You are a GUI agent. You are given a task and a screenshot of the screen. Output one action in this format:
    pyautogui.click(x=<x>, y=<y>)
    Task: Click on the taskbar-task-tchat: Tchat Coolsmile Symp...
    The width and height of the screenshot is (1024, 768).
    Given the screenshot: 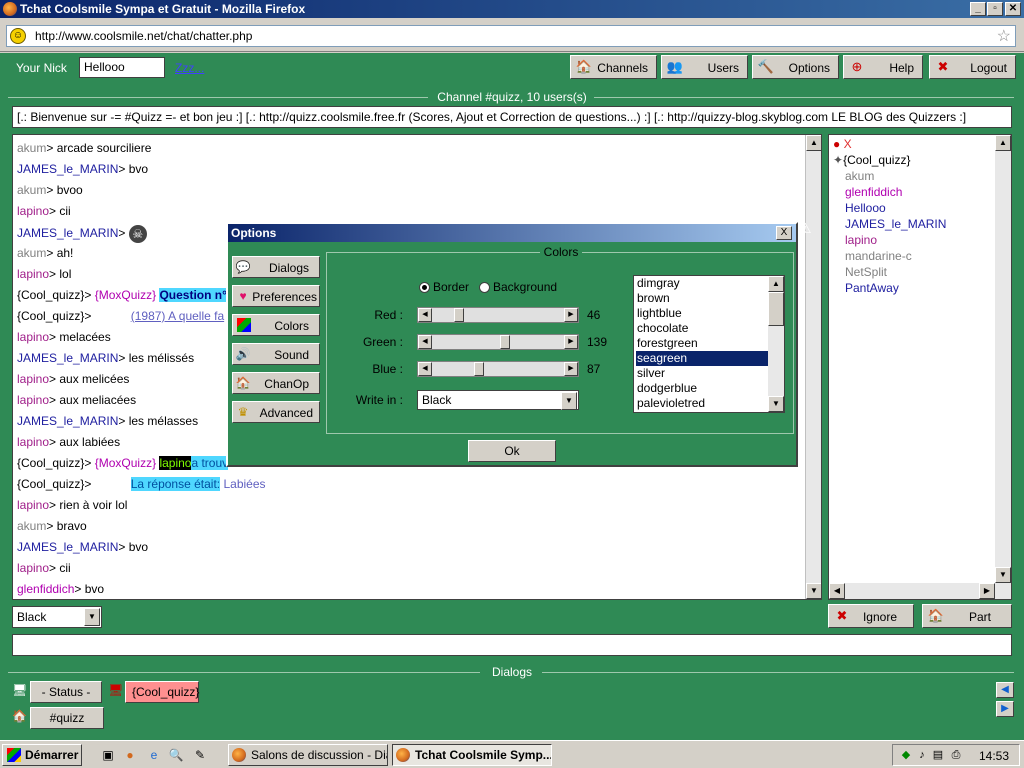 What is the action you would take?
    pyautogui.click(x=472, y=755)
    